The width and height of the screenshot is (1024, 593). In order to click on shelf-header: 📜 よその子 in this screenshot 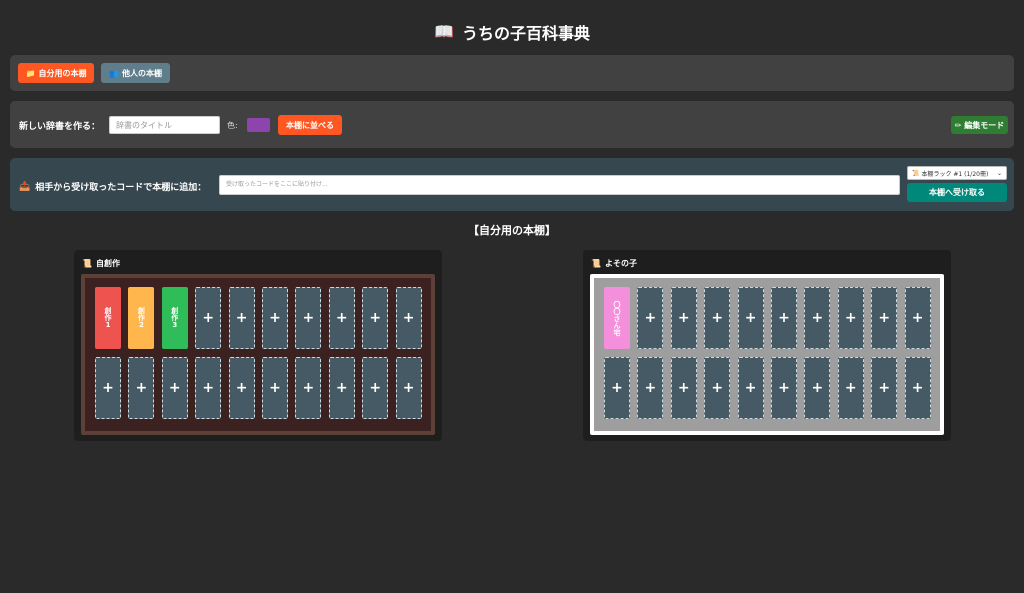, I will do `click(614, 263)`.